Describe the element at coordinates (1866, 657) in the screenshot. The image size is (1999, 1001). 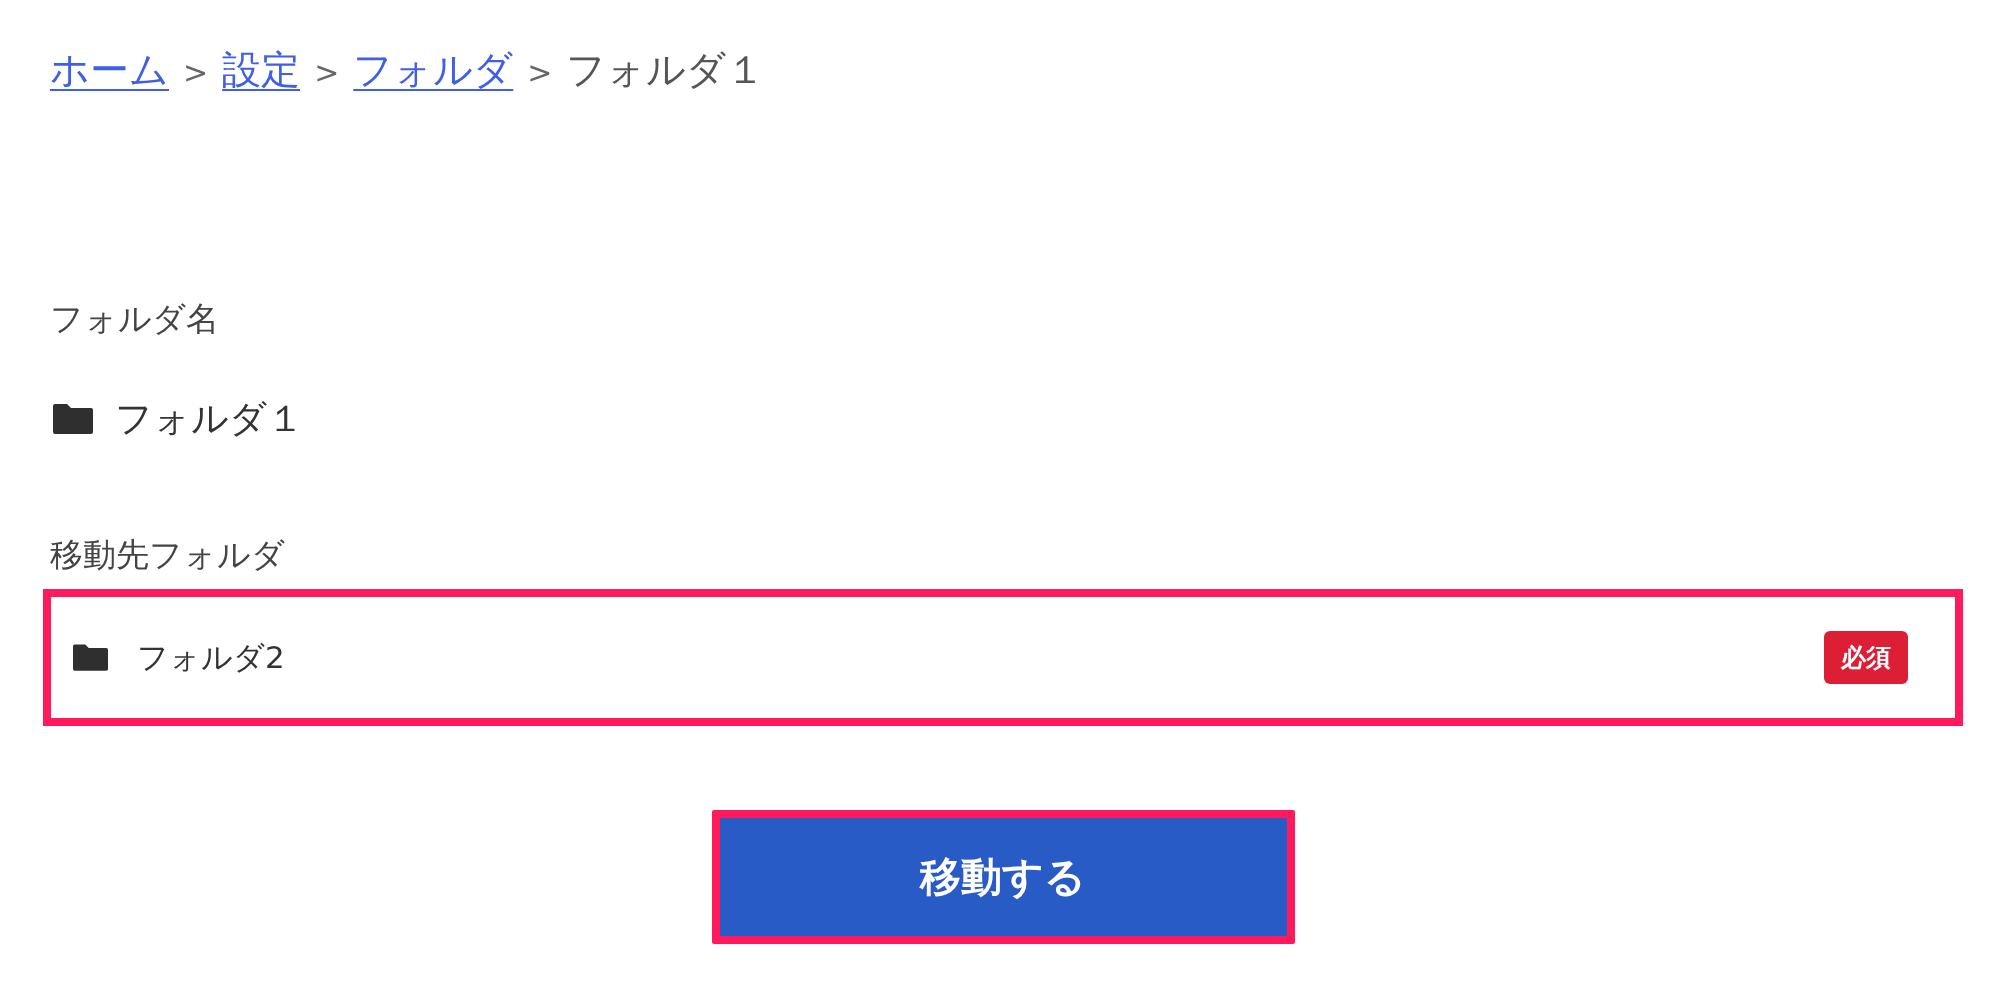
I see `required-badge: 必須` at that location.